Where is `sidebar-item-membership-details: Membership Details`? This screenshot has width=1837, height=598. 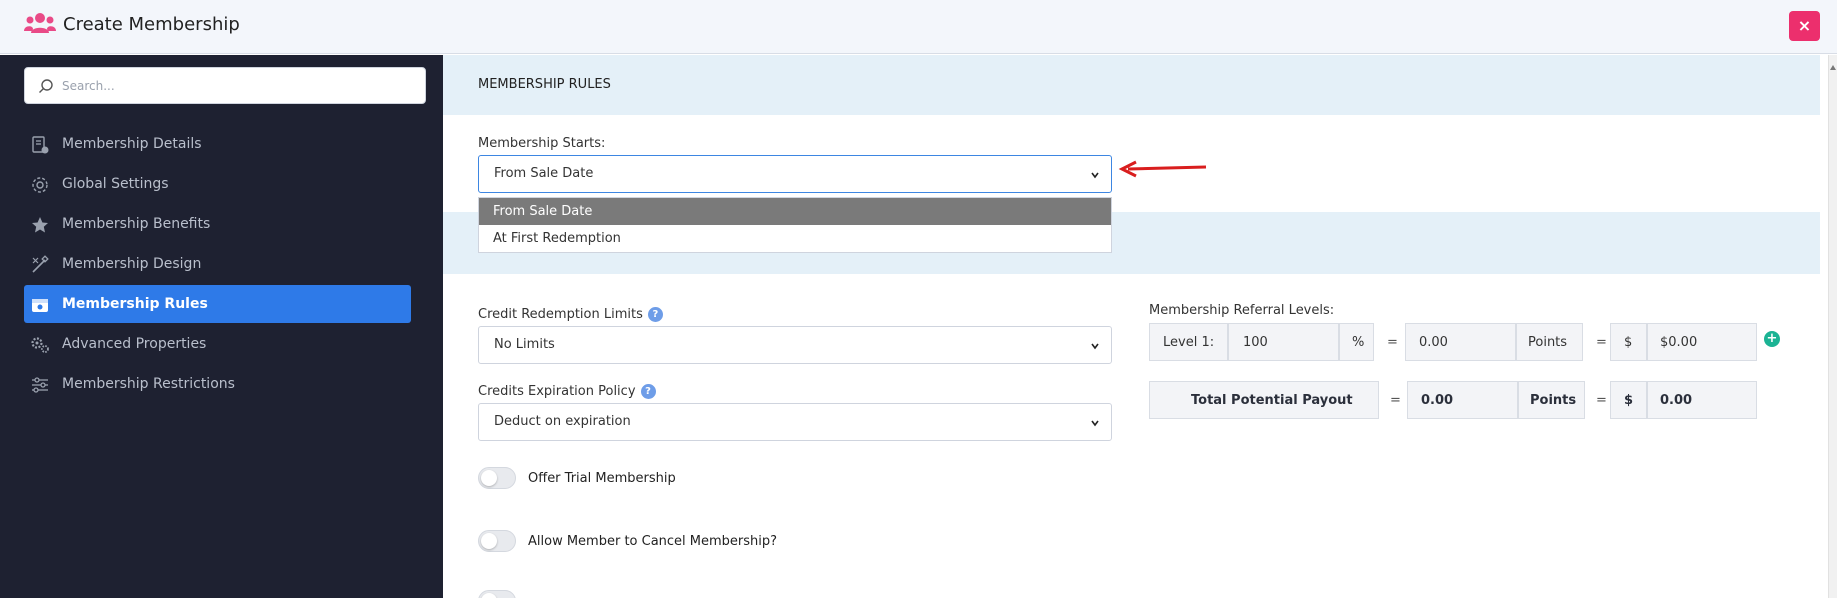
sidebar-item-membership-details: Membership Details is located at coordinates (217, 144).